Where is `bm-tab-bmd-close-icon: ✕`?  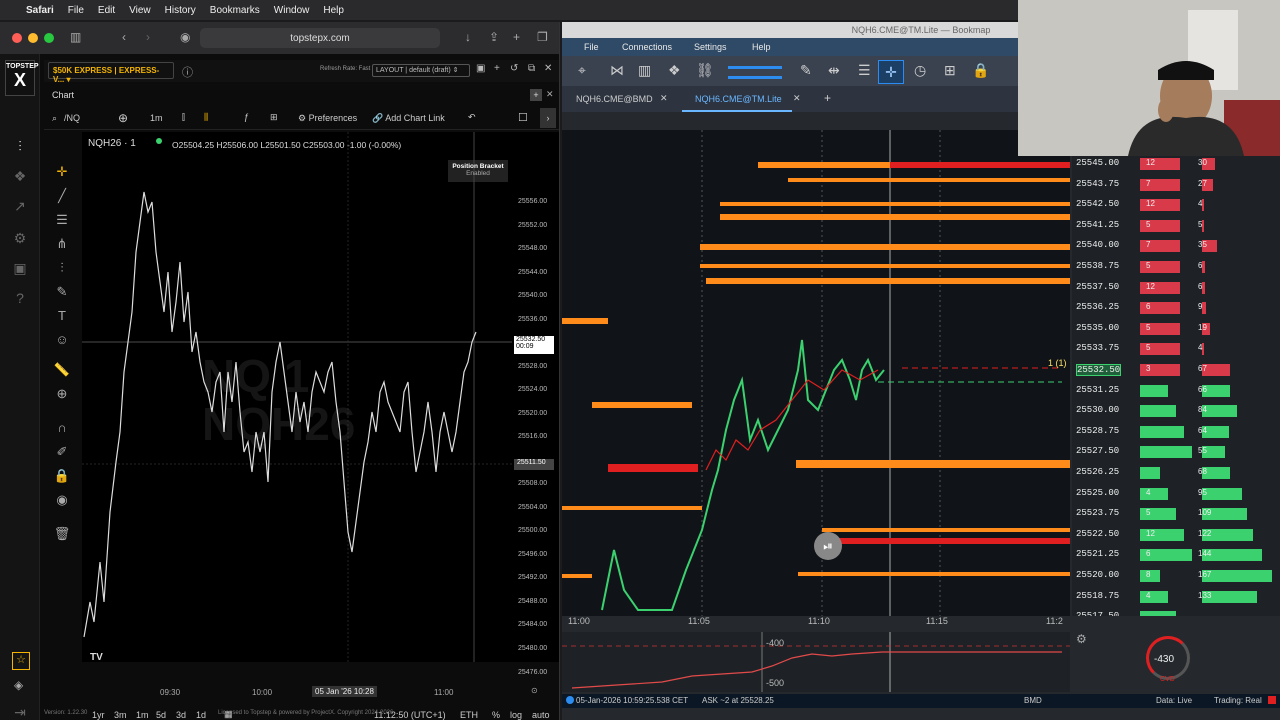 bm-tab-bmd-close-icon: ✕ is located at coordinates (664, 98).